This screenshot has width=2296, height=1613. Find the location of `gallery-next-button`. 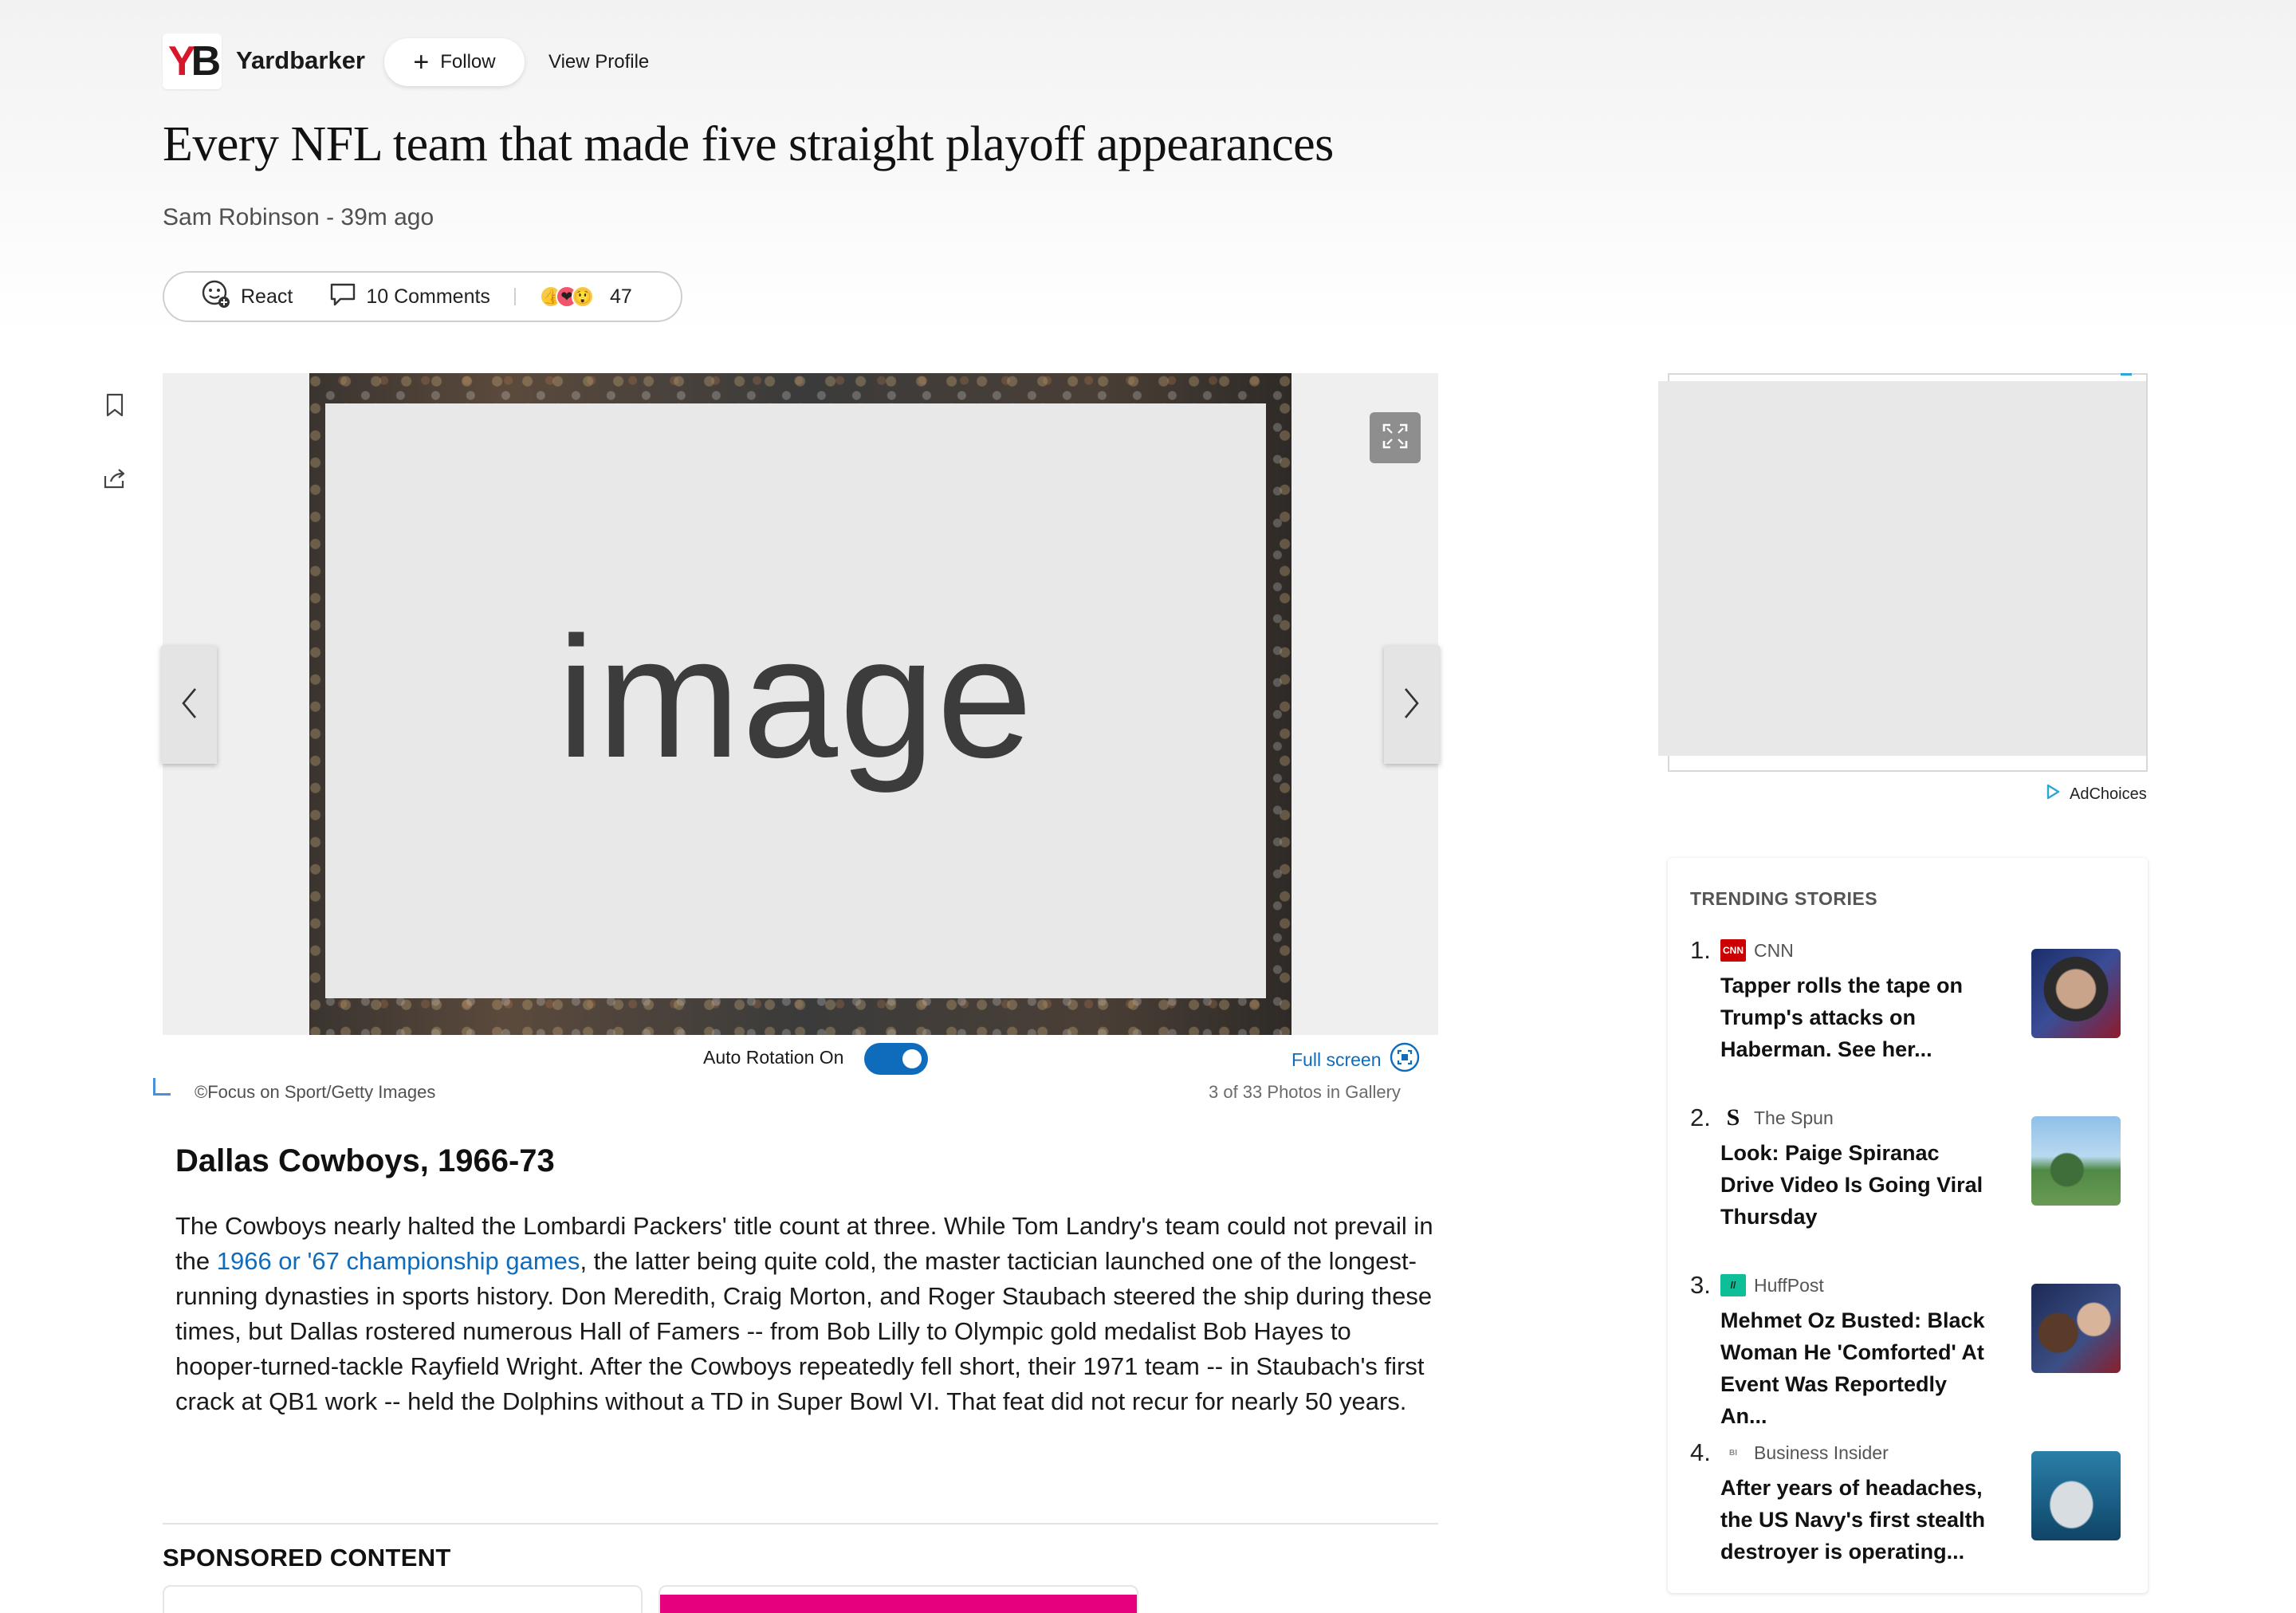

gallery-next-button is located at coordinates (1412, 705).